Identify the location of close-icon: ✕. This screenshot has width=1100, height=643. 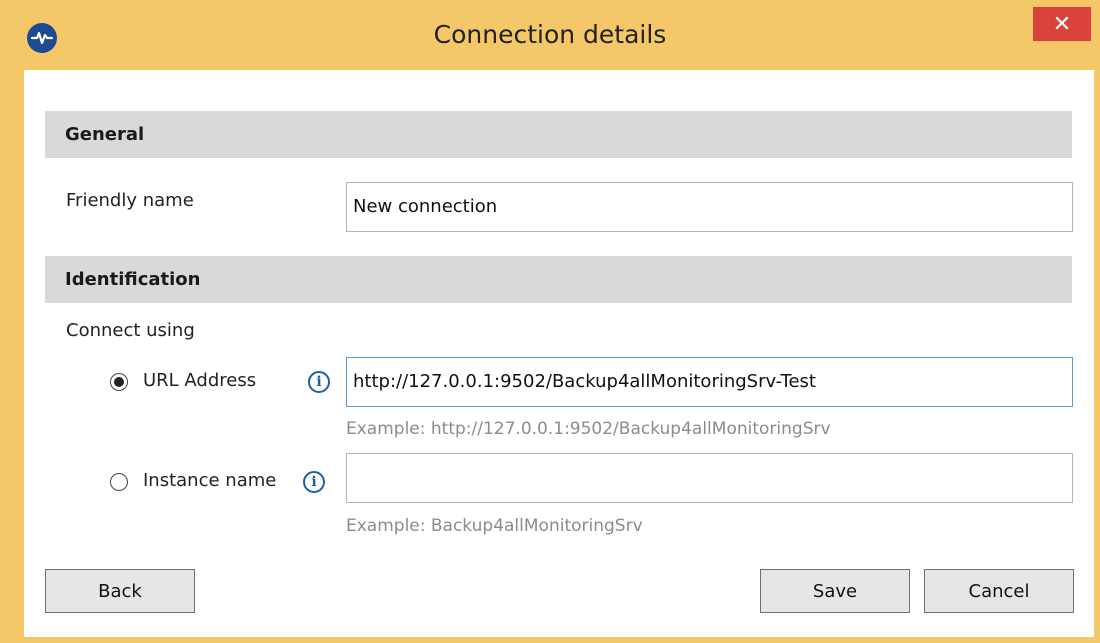
(1062, 24).